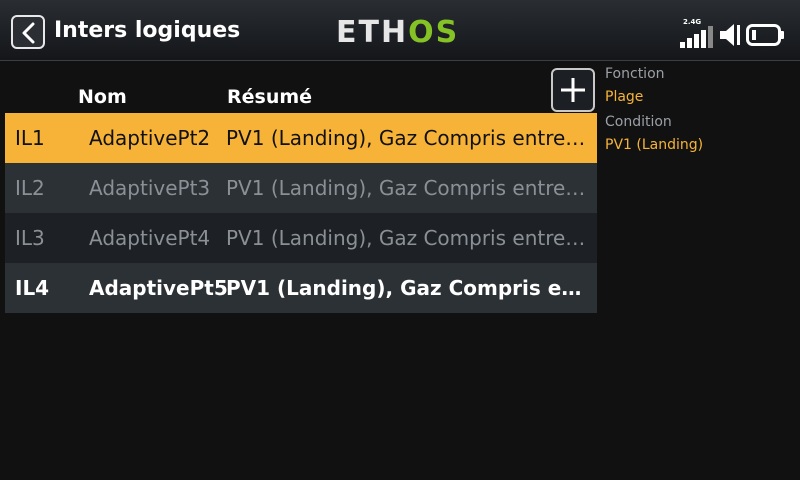  I want to click on column-headers: Nom Résumé, so click(300, 99).